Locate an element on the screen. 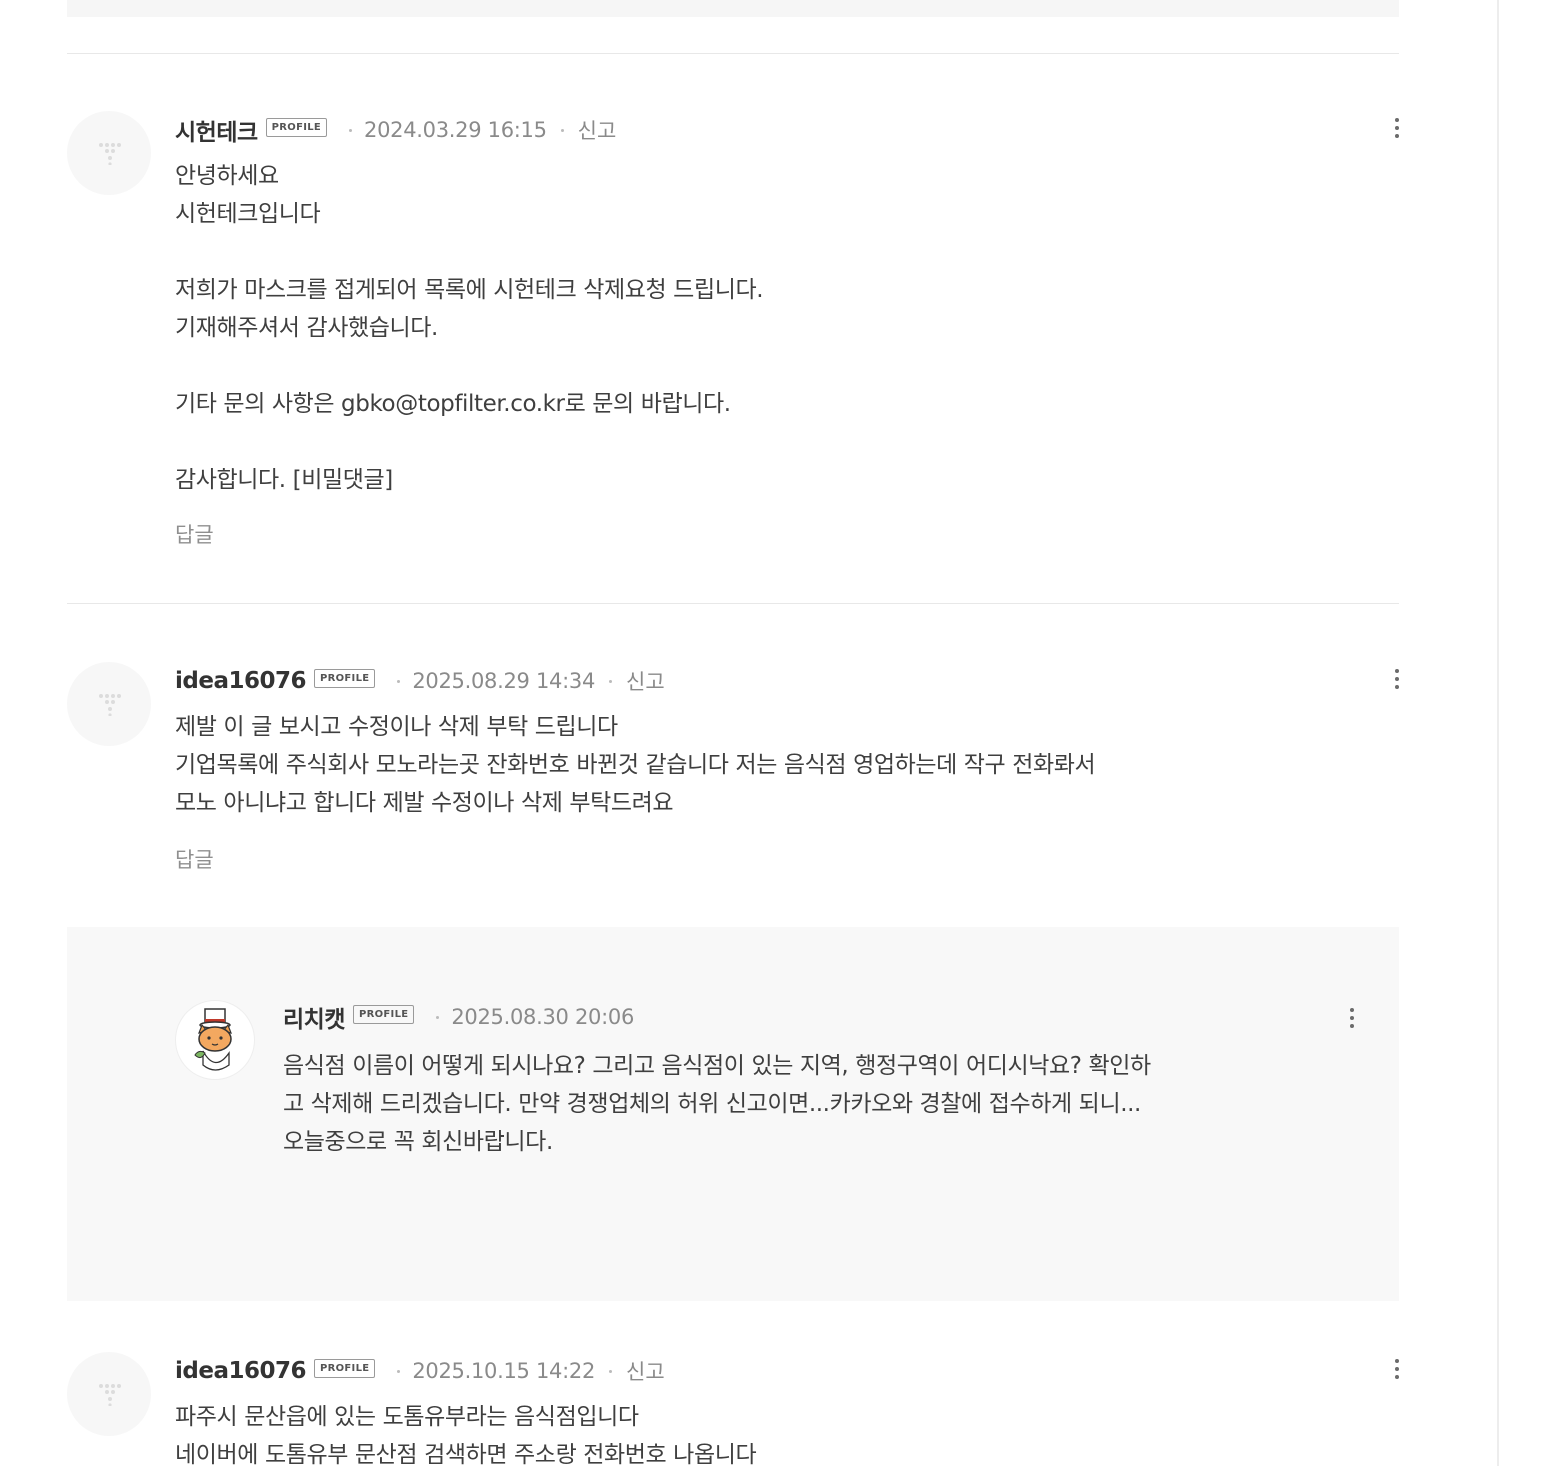  cat-mascot-icon is located at coordinates (213, 1039).